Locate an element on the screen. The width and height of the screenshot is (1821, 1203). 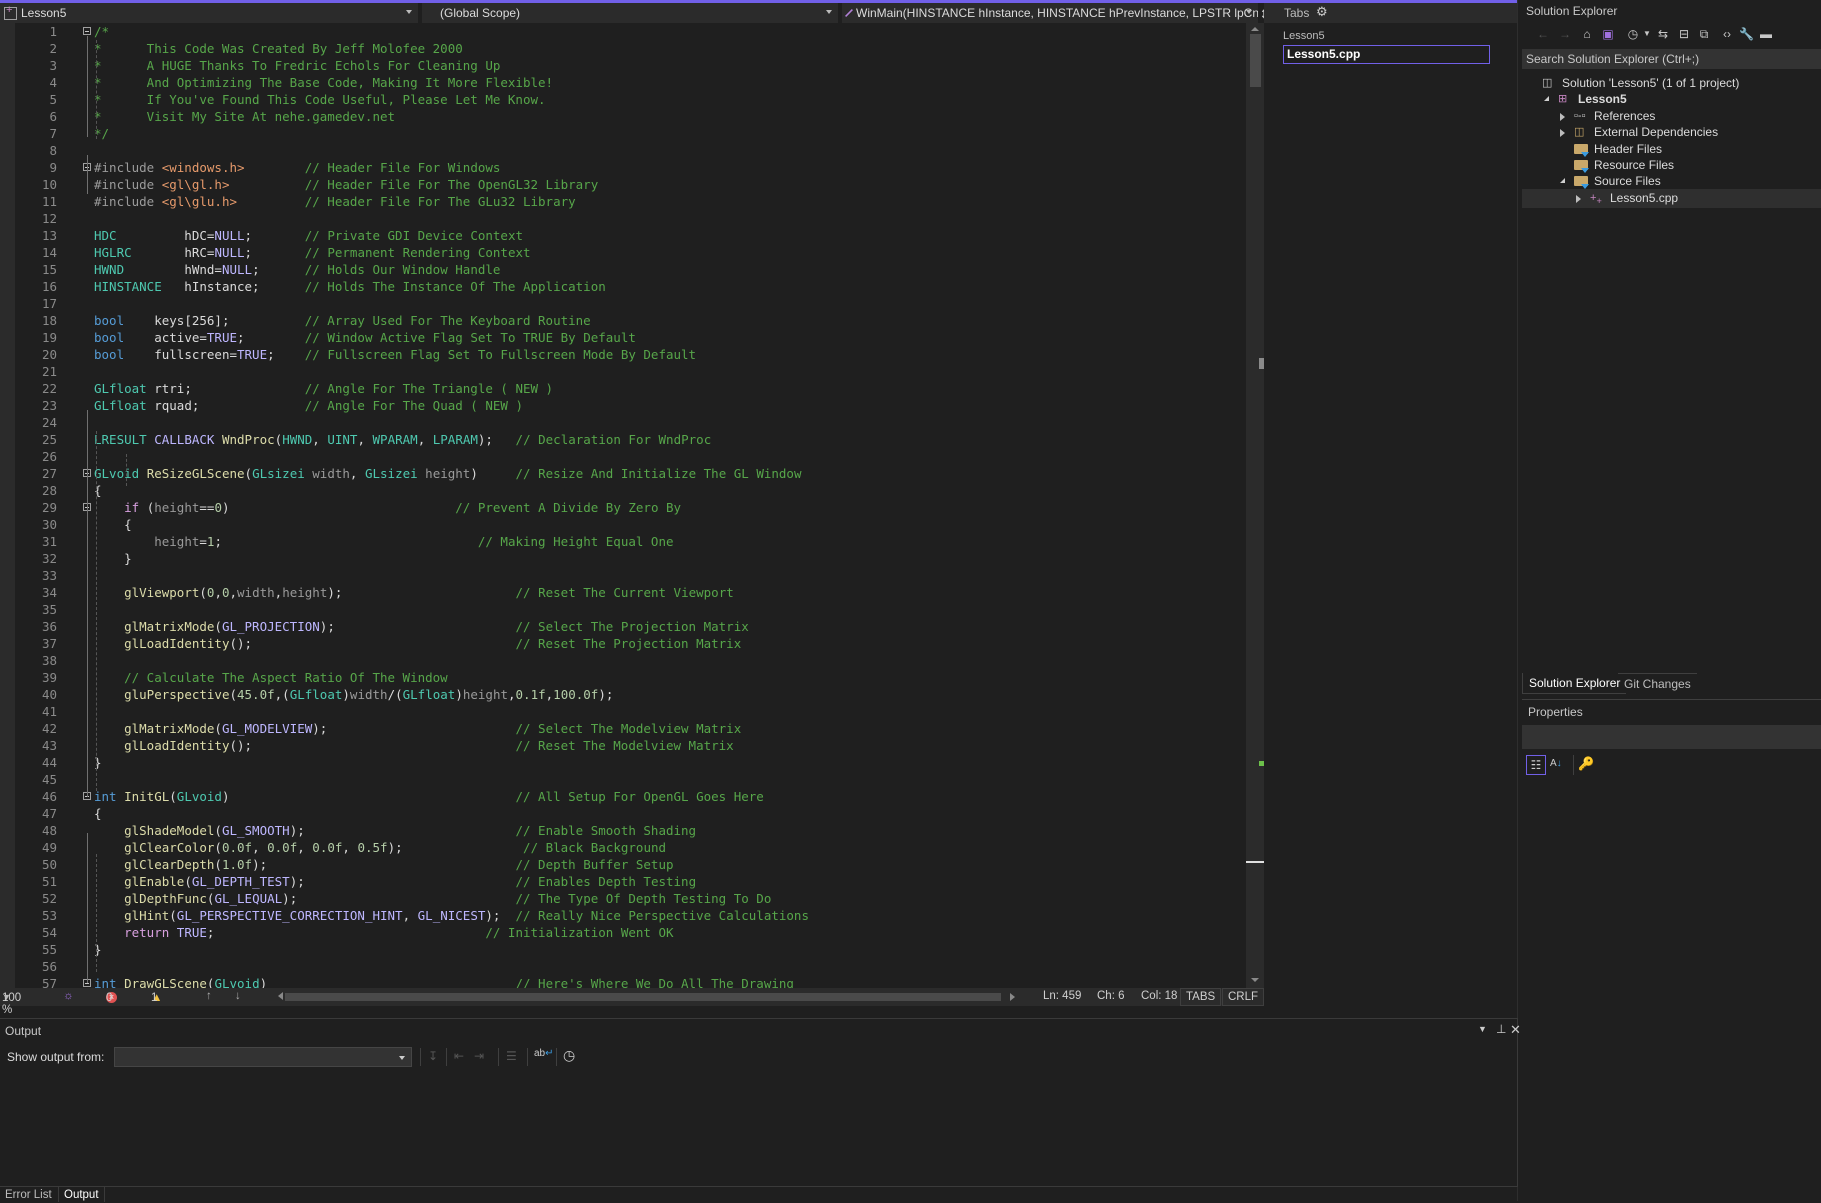
go-to-next-message-icon: ⇥ is located at coordinates (479, 1056).